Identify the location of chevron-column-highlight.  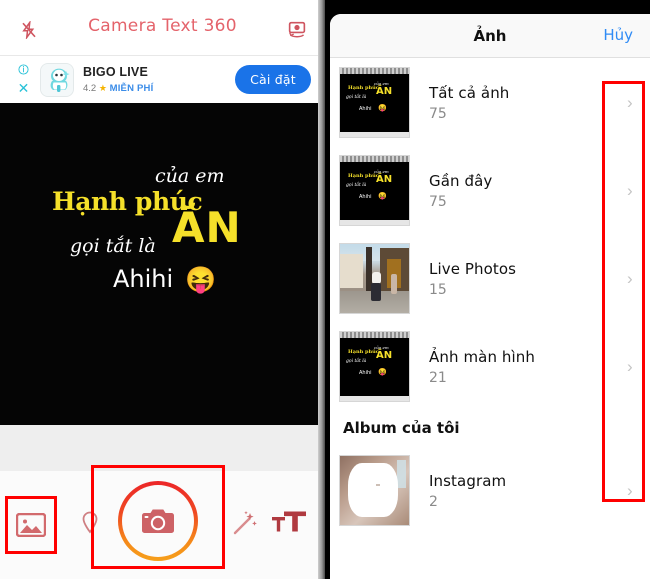
(623, 291).